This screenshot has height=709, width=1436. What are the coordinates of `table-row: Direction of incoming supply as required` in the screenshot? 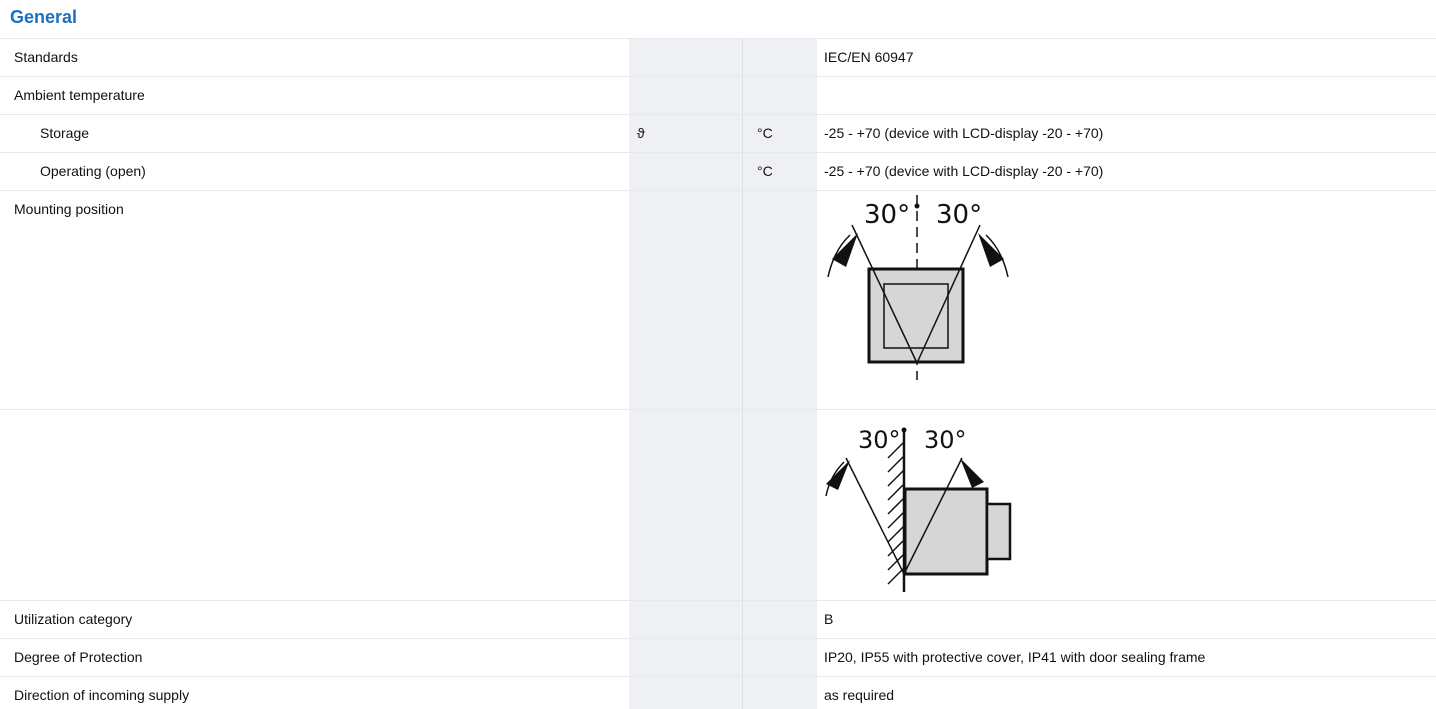 It's located at (718, 692).